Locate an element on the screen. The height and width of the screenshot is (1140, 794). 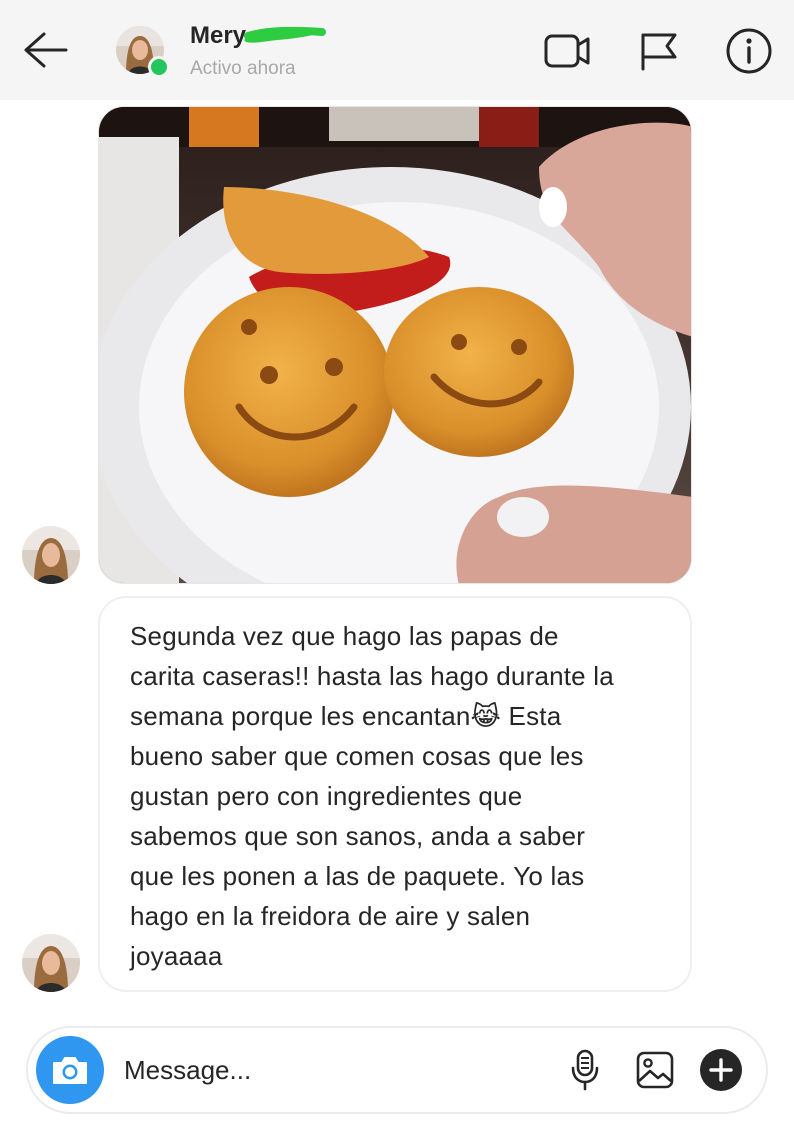
message-line: Segunda vez que hago las papas de is located at coordinates (344, 636).